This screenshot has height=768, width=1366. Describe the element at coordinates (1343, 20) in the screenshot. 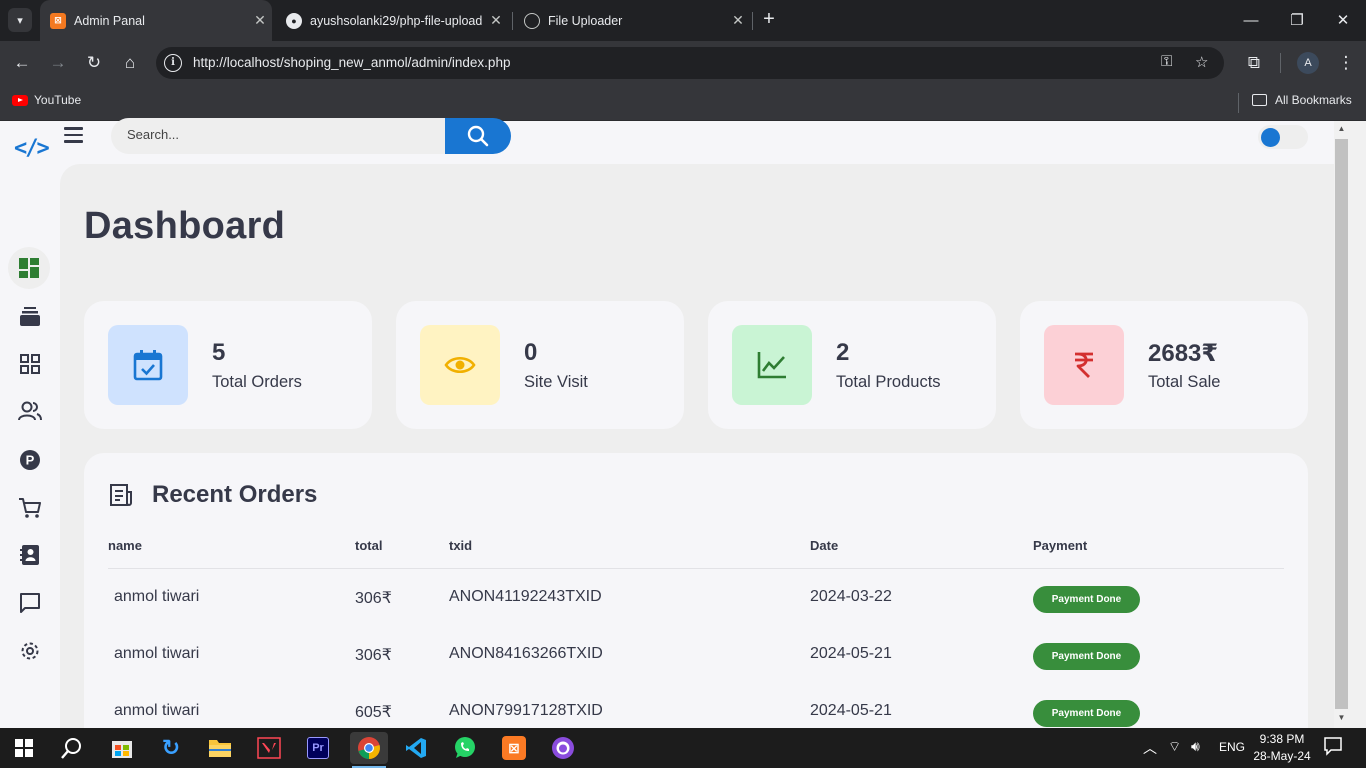

I see `close-window-icon: ✕` at that location.